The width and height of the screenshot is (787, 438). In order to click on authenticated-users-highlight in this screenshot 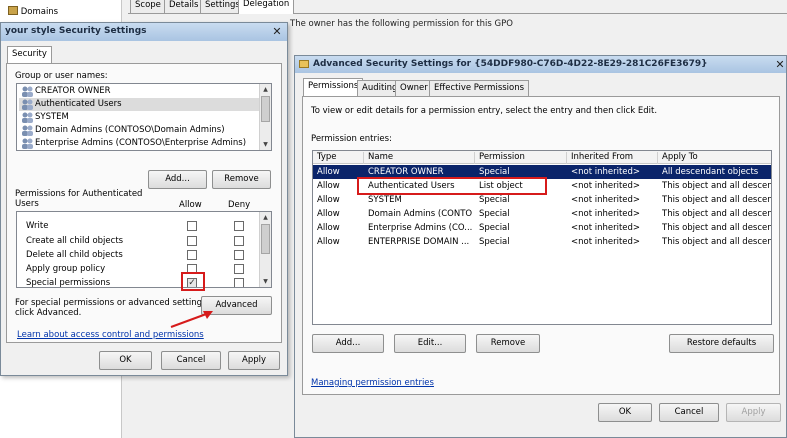, I will do `click(452, 186)`.